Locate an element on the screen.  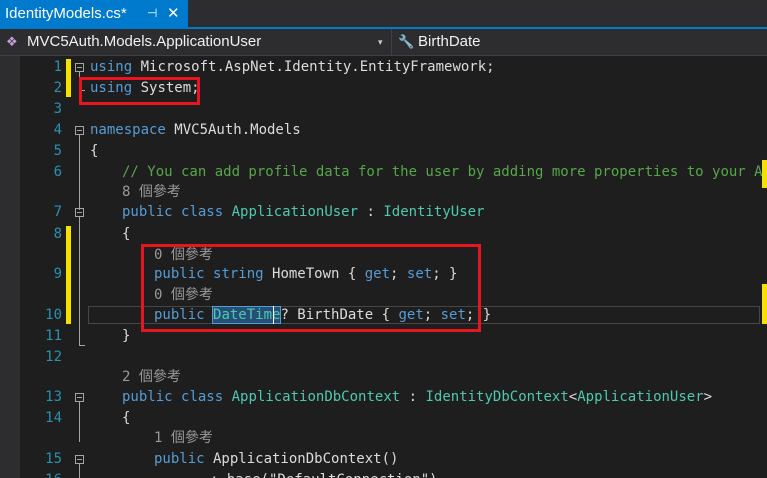
code-text: MVC5Auth.Models is located at coordinates (233, 130).